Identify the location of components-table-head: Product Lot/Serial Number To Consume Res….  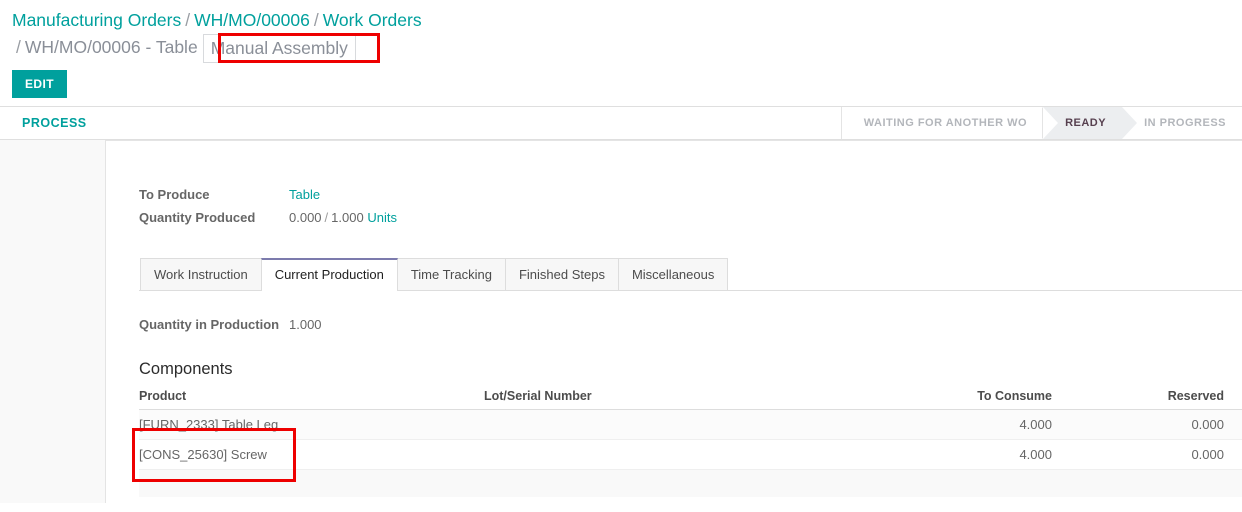
(690, 399).